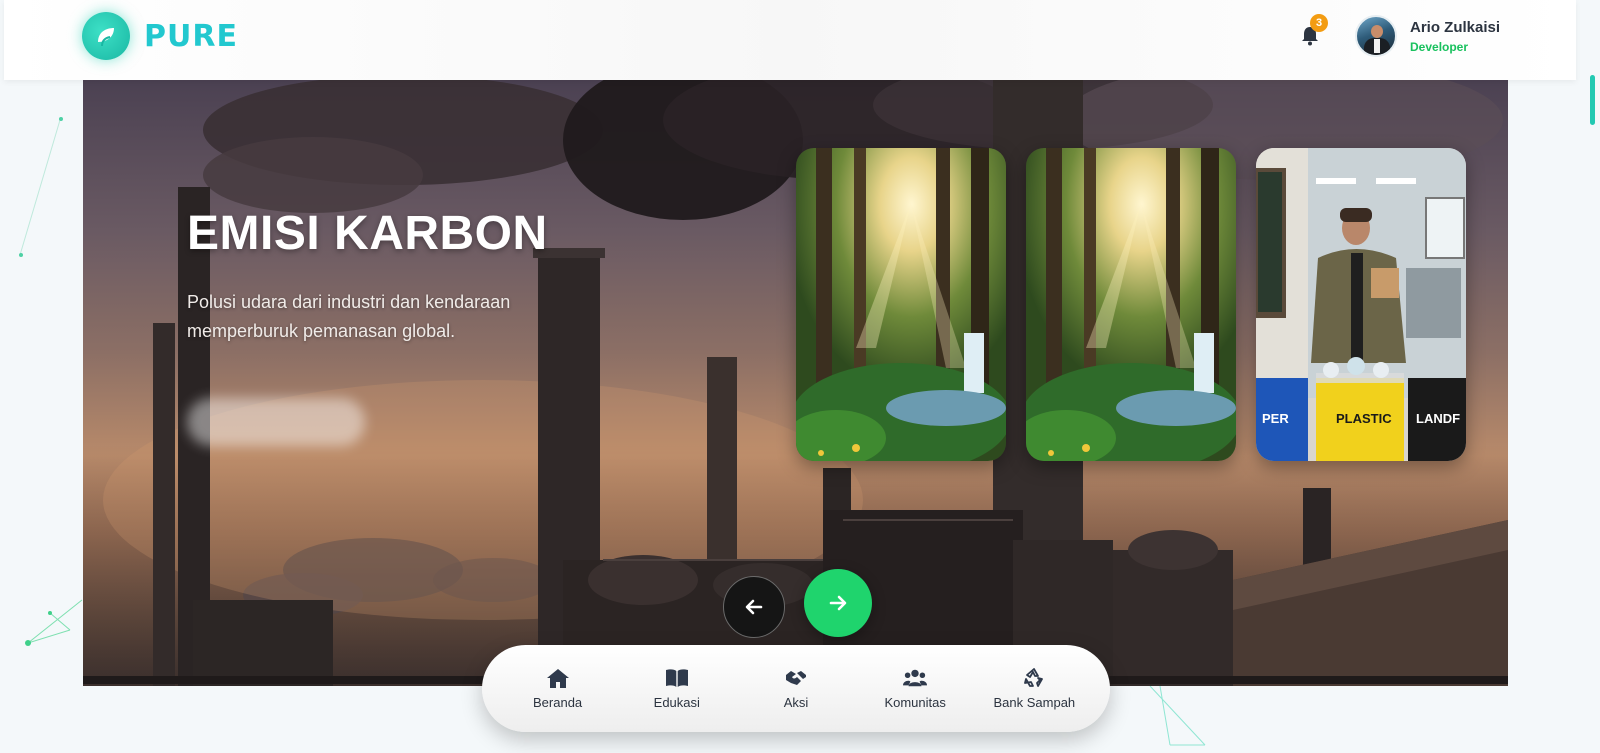  I want to click on nav-item-edukasi: Edukasi, so click(677, 688).